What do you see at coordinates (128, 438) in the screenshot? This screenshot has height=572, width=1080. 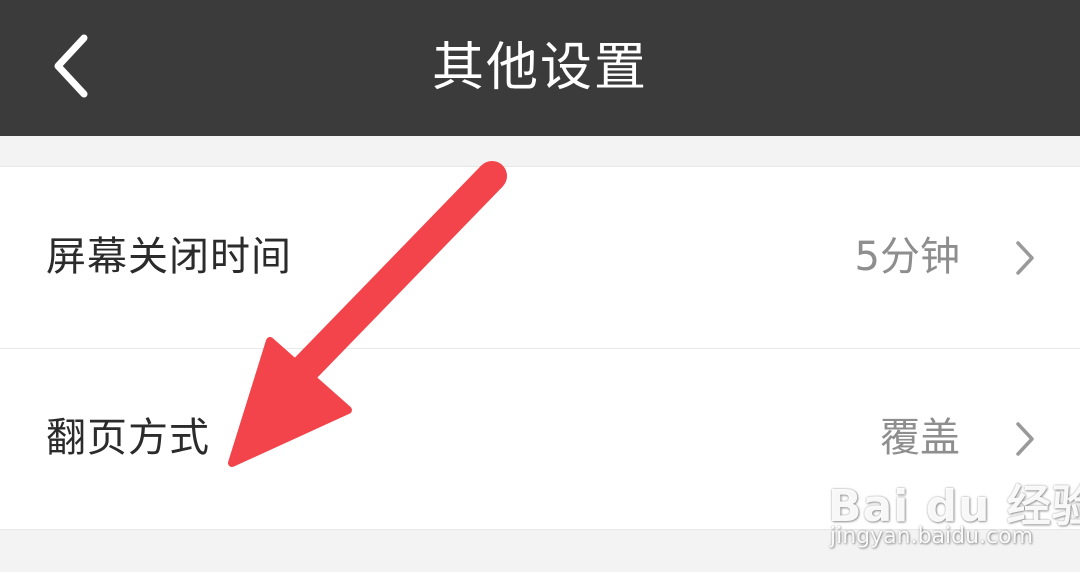 I see `setting-label: 翻页方式` at bounding box center [128, 438].